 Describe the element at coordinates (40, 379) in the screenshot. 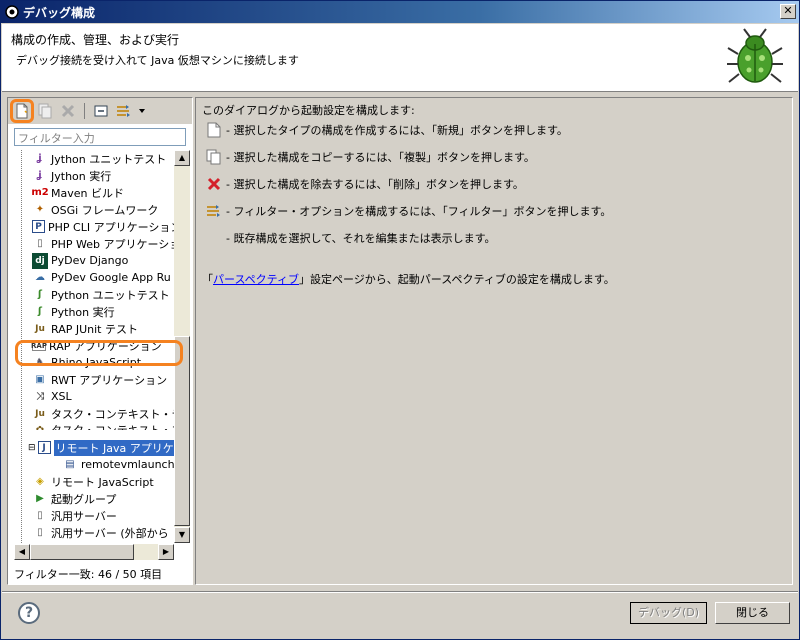

I see `rwt-icon: ▣` at that location.